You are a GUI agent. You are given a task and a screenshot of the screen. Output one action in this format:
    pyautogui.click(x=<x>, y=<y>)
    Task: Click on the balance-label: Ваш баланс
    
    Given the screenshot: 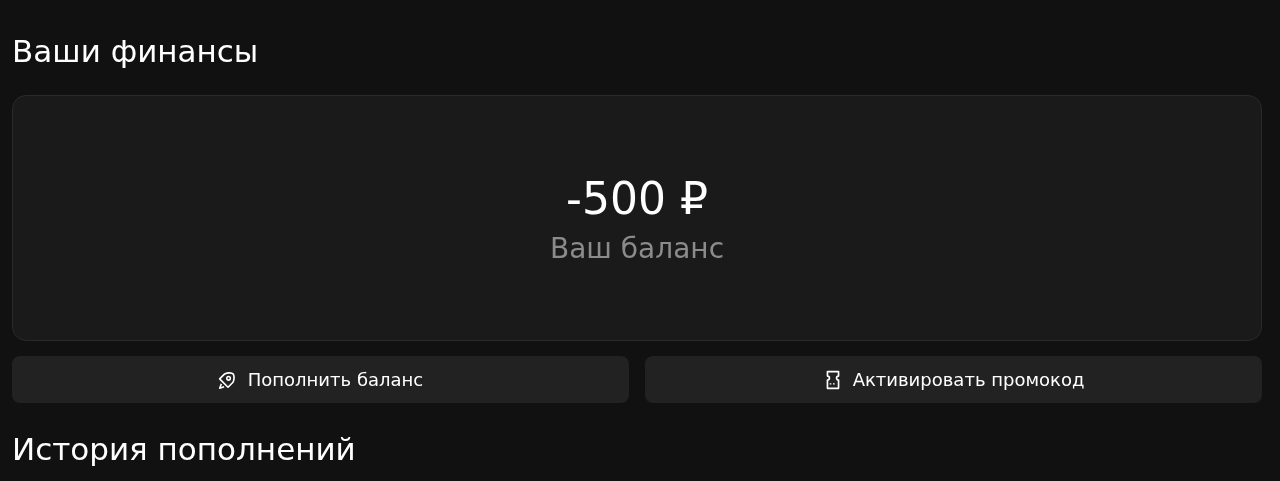 What is the action you would take?
    pyautogui.click(x=637, y=249)
    